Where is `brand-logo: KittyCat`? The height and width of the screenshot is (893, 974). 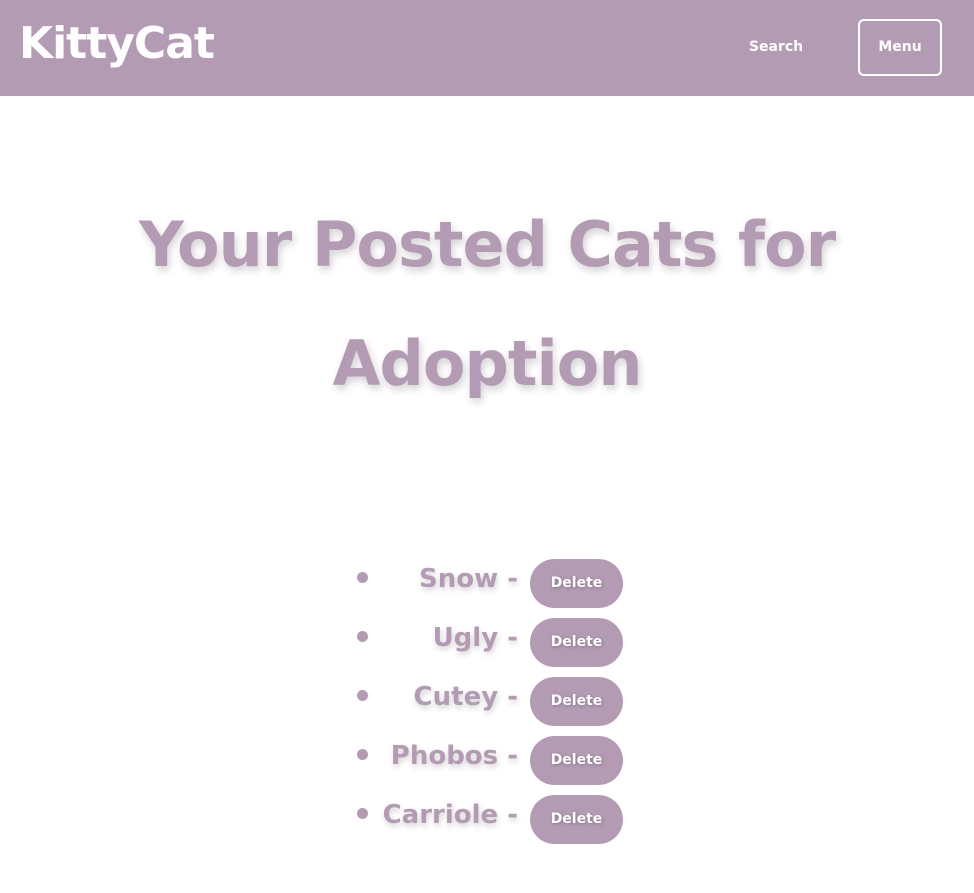
brand-logo: KittyCat is located at coordinates (117, 44).